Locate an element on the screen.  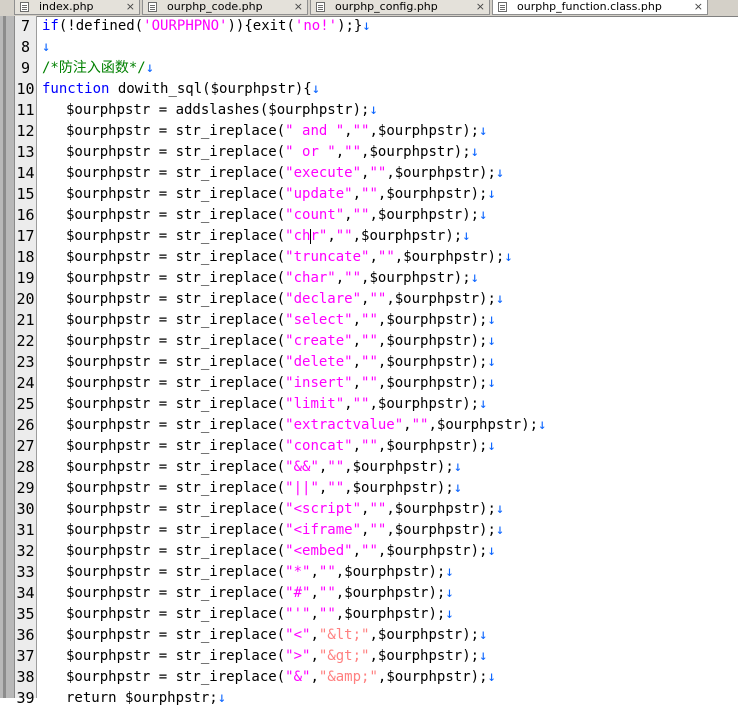
code-line-10: 10 function dowith_sql($ourphpstr){↓ is located at coordinates (369, 89).